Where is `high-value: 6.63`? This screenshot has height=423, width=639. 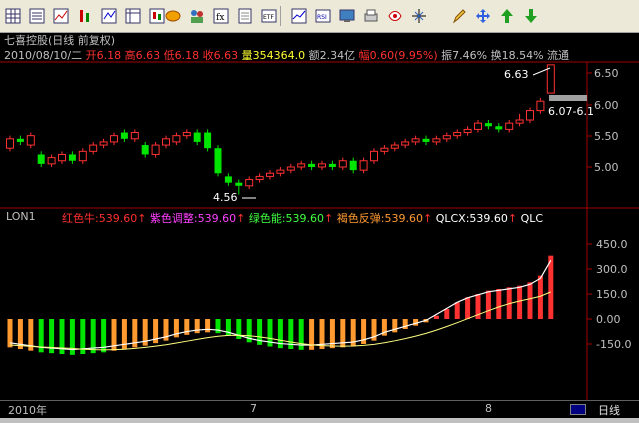 high-value: 6.63 is located at coordinates (148, 55).